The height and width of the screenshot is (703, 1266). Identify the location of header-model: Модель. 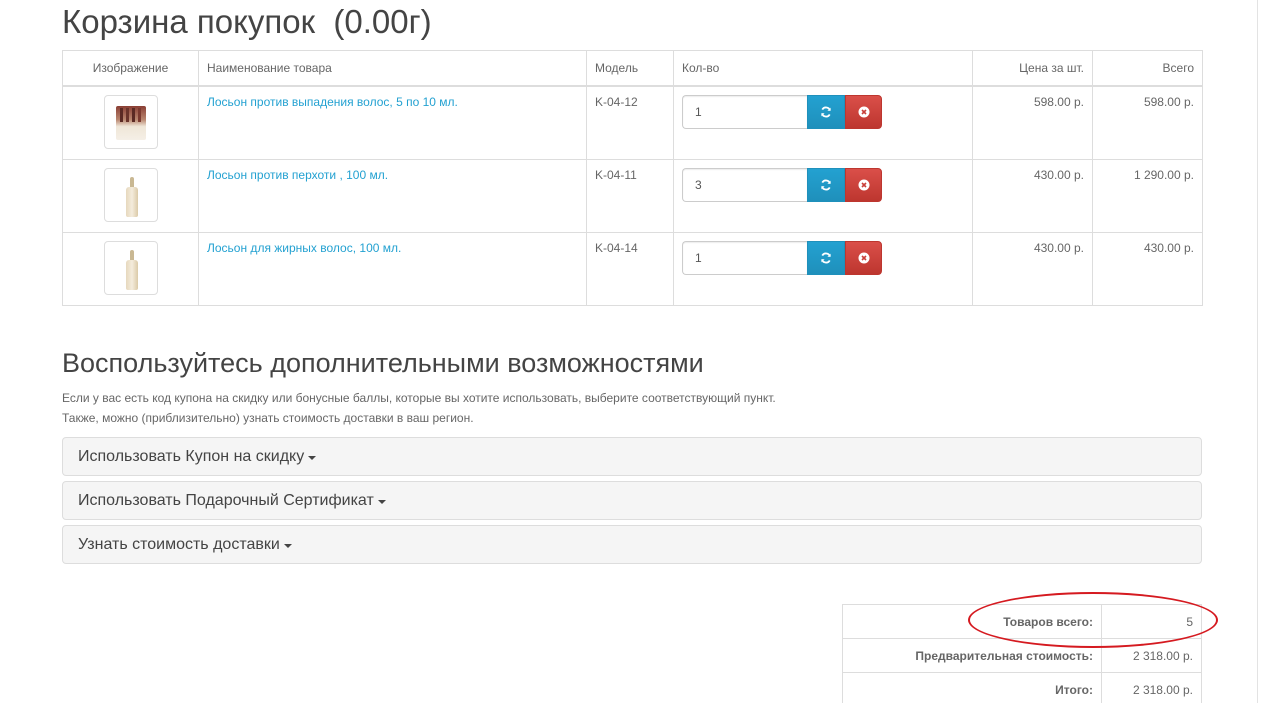
(630, 68).